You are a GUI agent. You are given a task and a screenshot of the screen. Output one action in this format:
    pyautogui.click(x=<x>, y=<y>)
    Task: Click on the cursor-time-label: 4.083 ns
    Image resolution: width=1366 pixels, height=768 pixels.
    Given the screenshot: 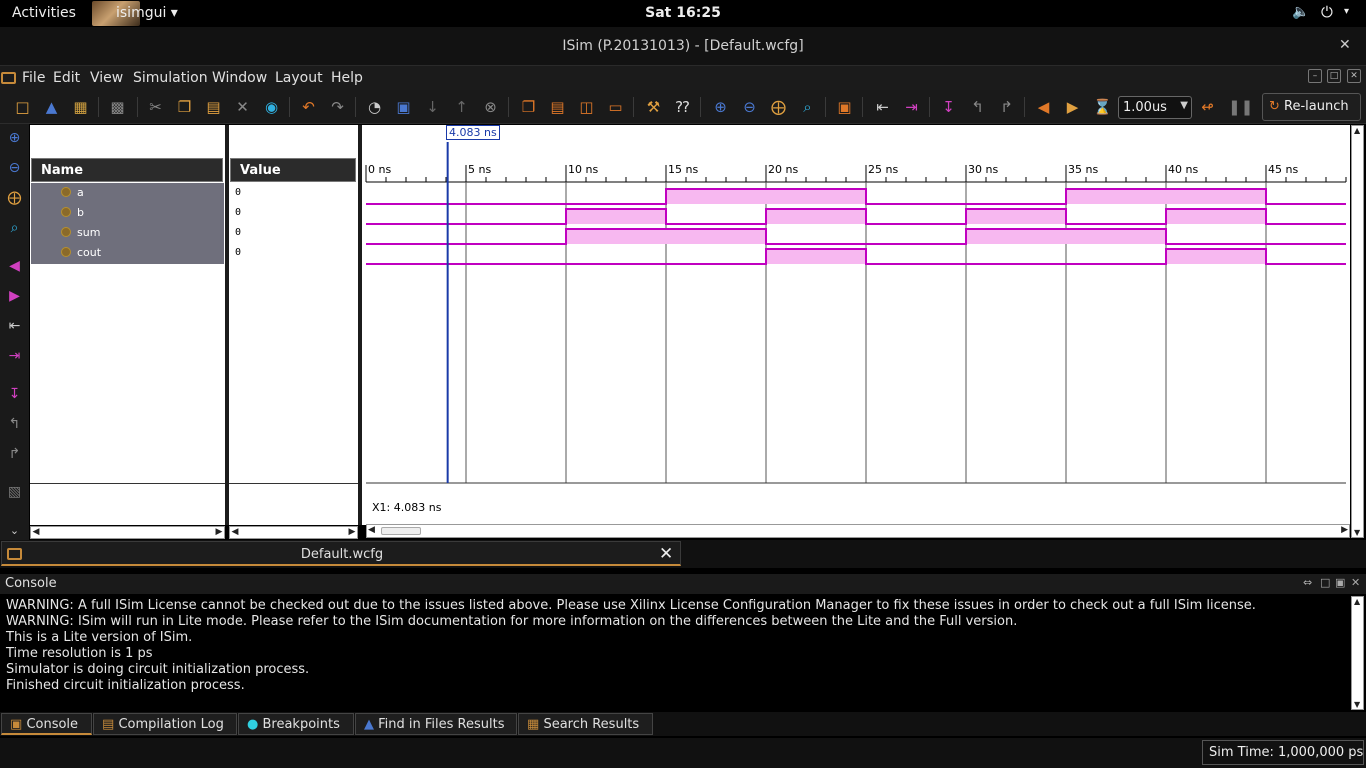 What is the action you would take?
    pyautogui.click(x=473, y=132)
    